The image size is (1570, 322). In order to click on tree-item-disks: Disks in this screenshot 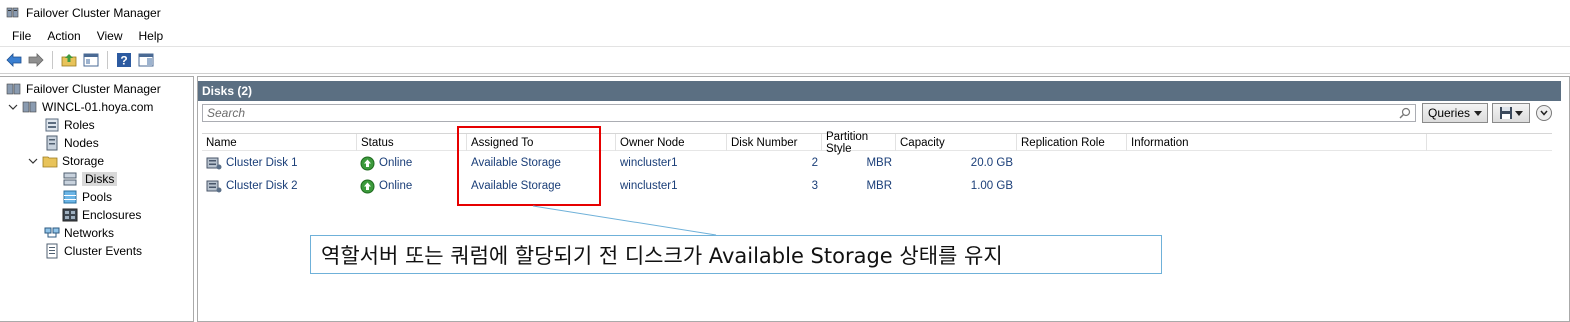, I will do `click(90, 179)`.